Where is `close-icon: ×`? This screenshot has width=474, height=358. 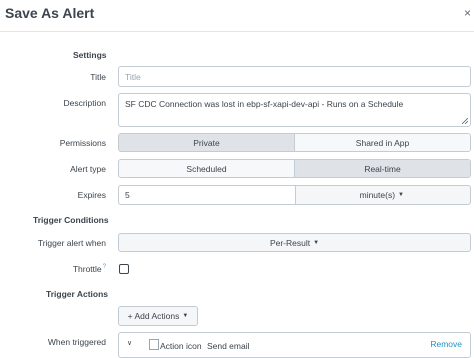
close-icon: × is located at coordinates (469, 13).